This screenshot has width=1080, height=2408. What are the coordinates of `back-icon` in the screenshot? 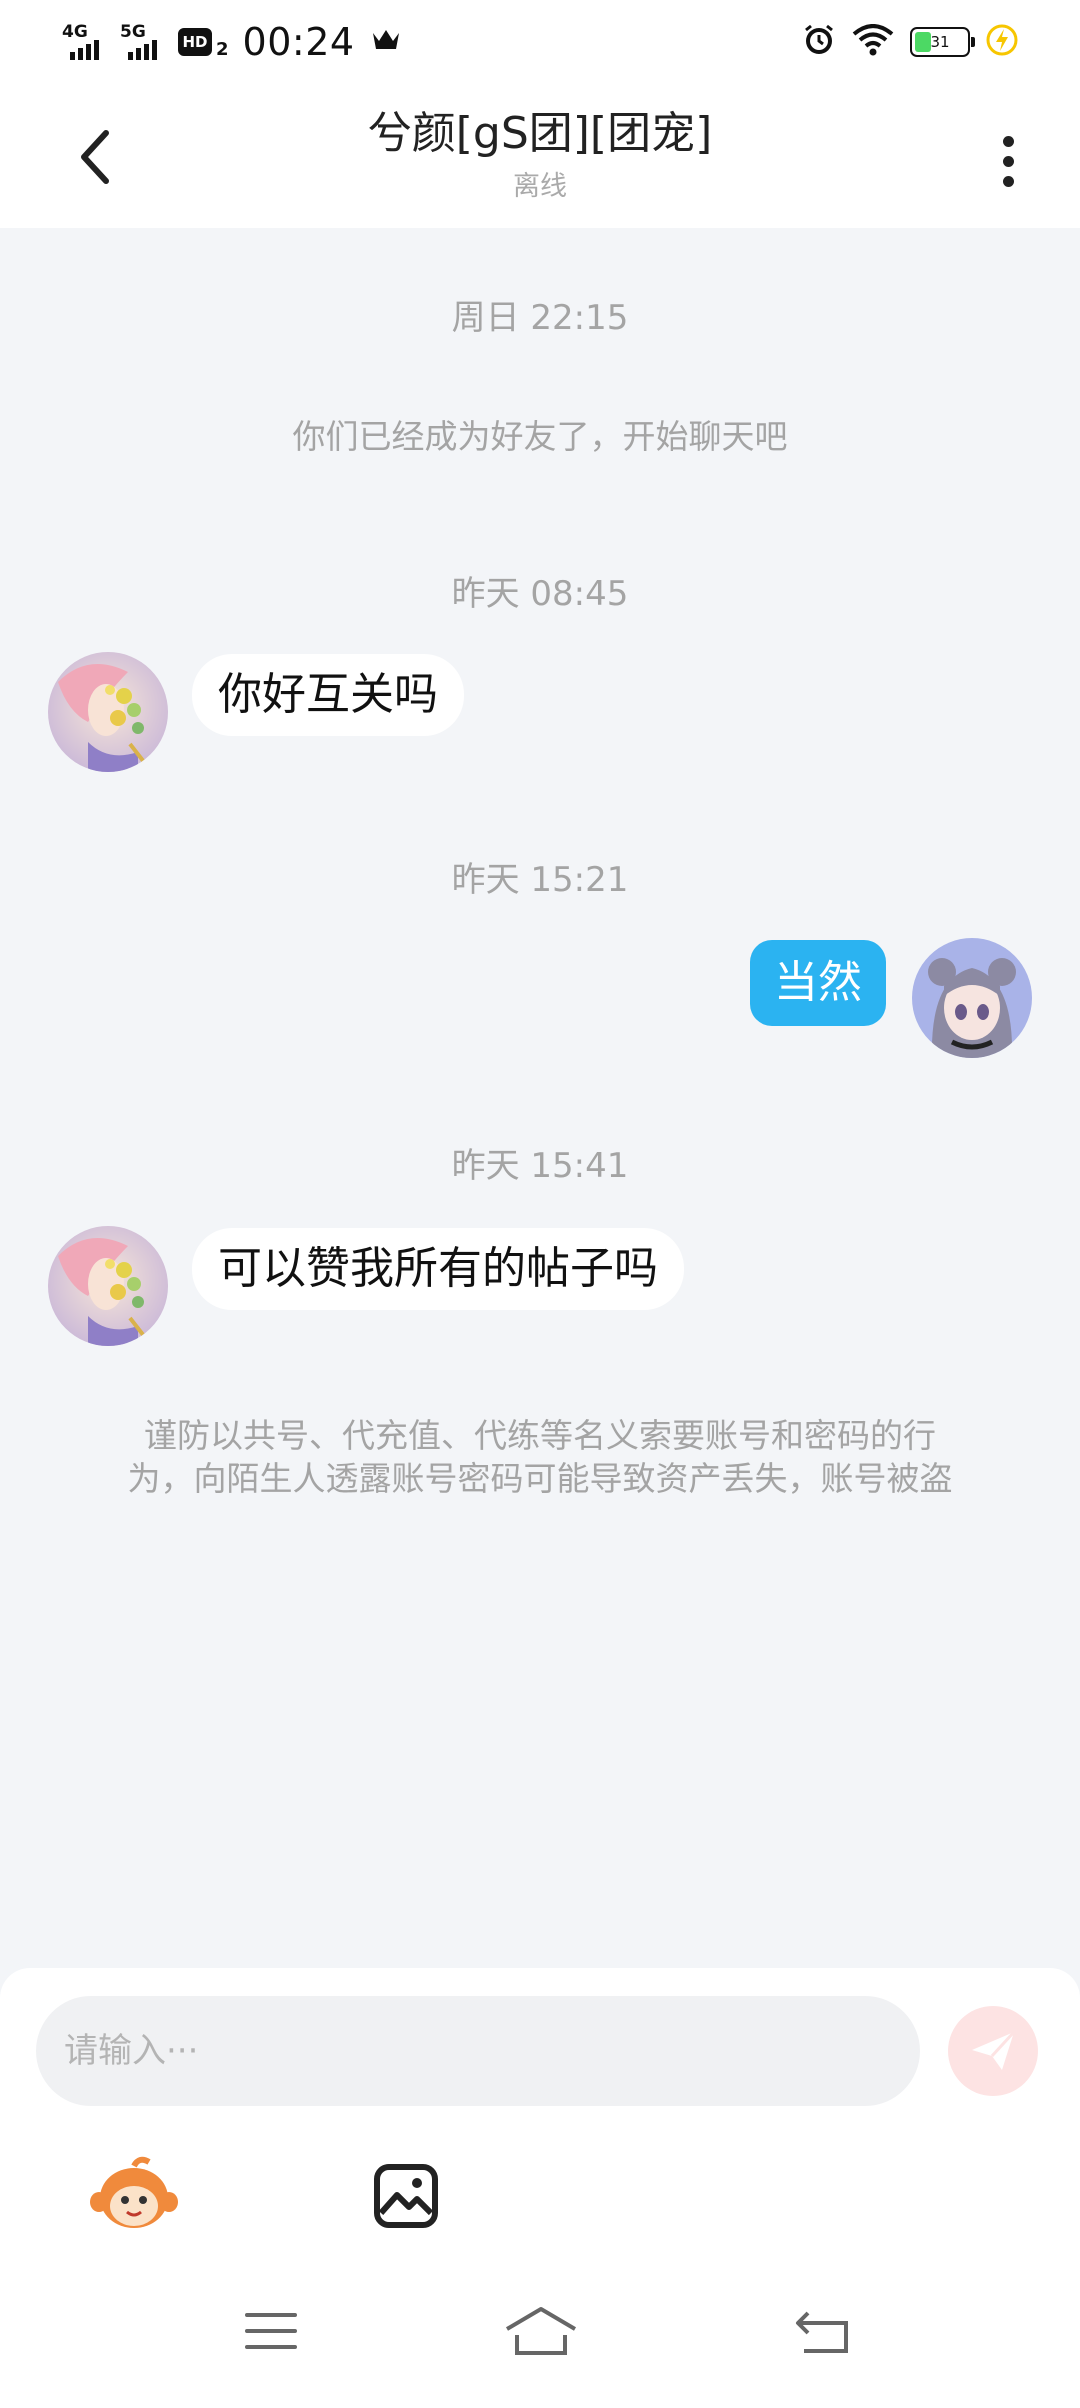 It's located at (822, 2332).